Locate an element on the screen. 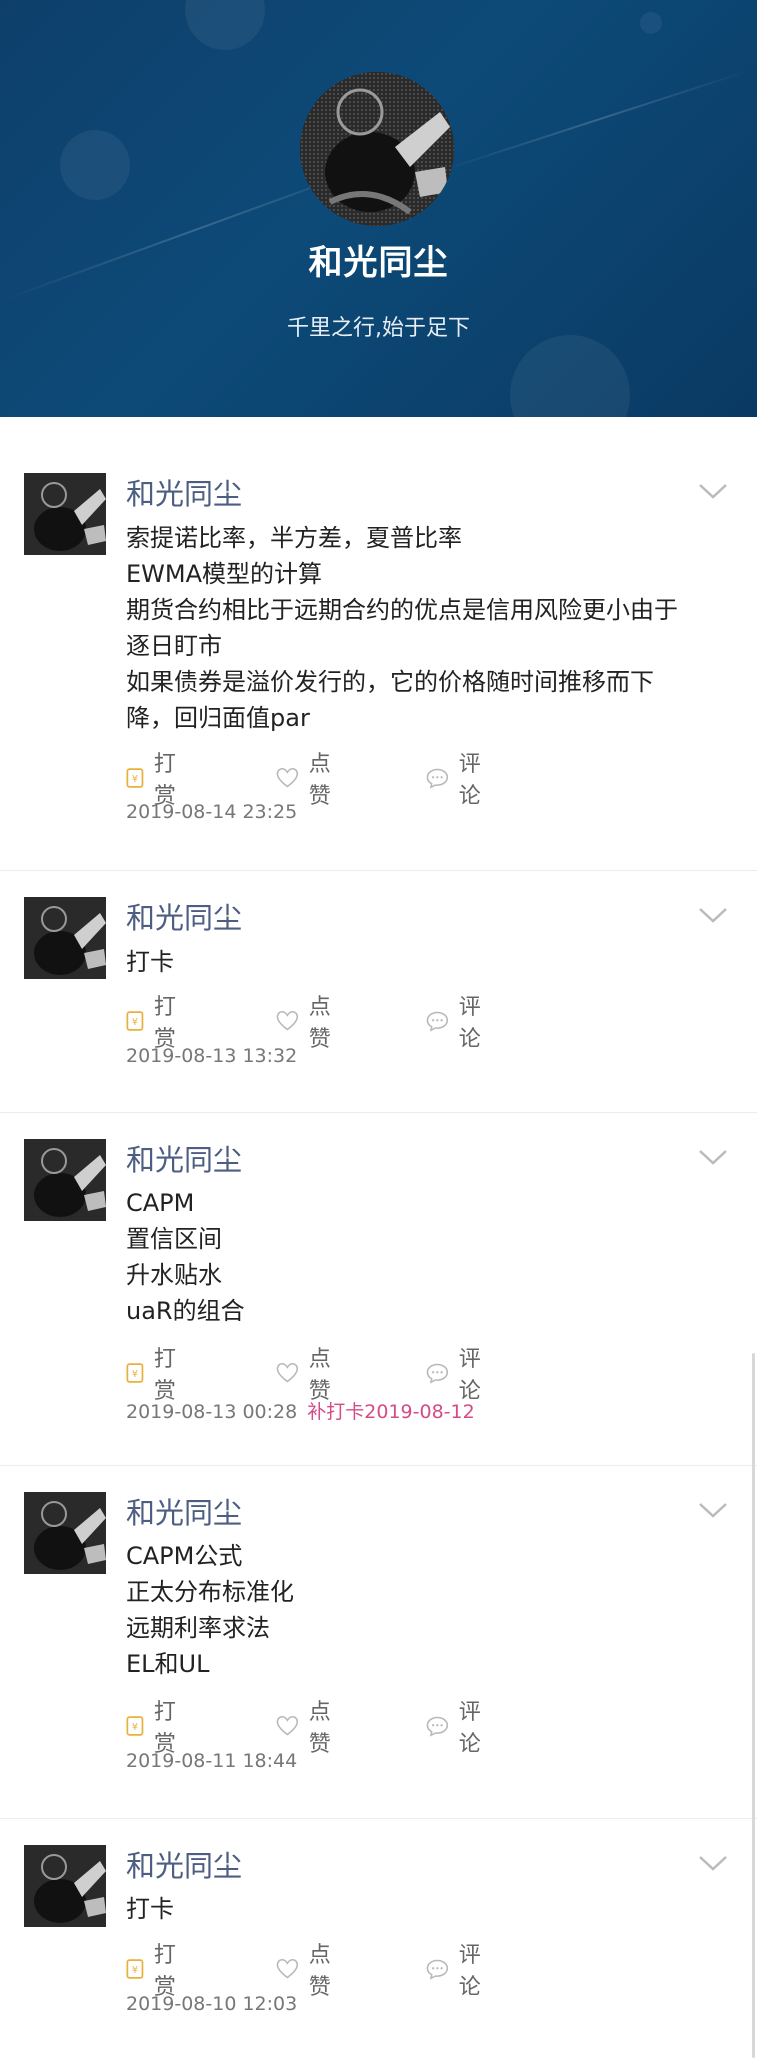 This screenshot has width=757, height=2058. post-timestamp: 2019-08-11 18:44 is located at coordinates (211, 1761).